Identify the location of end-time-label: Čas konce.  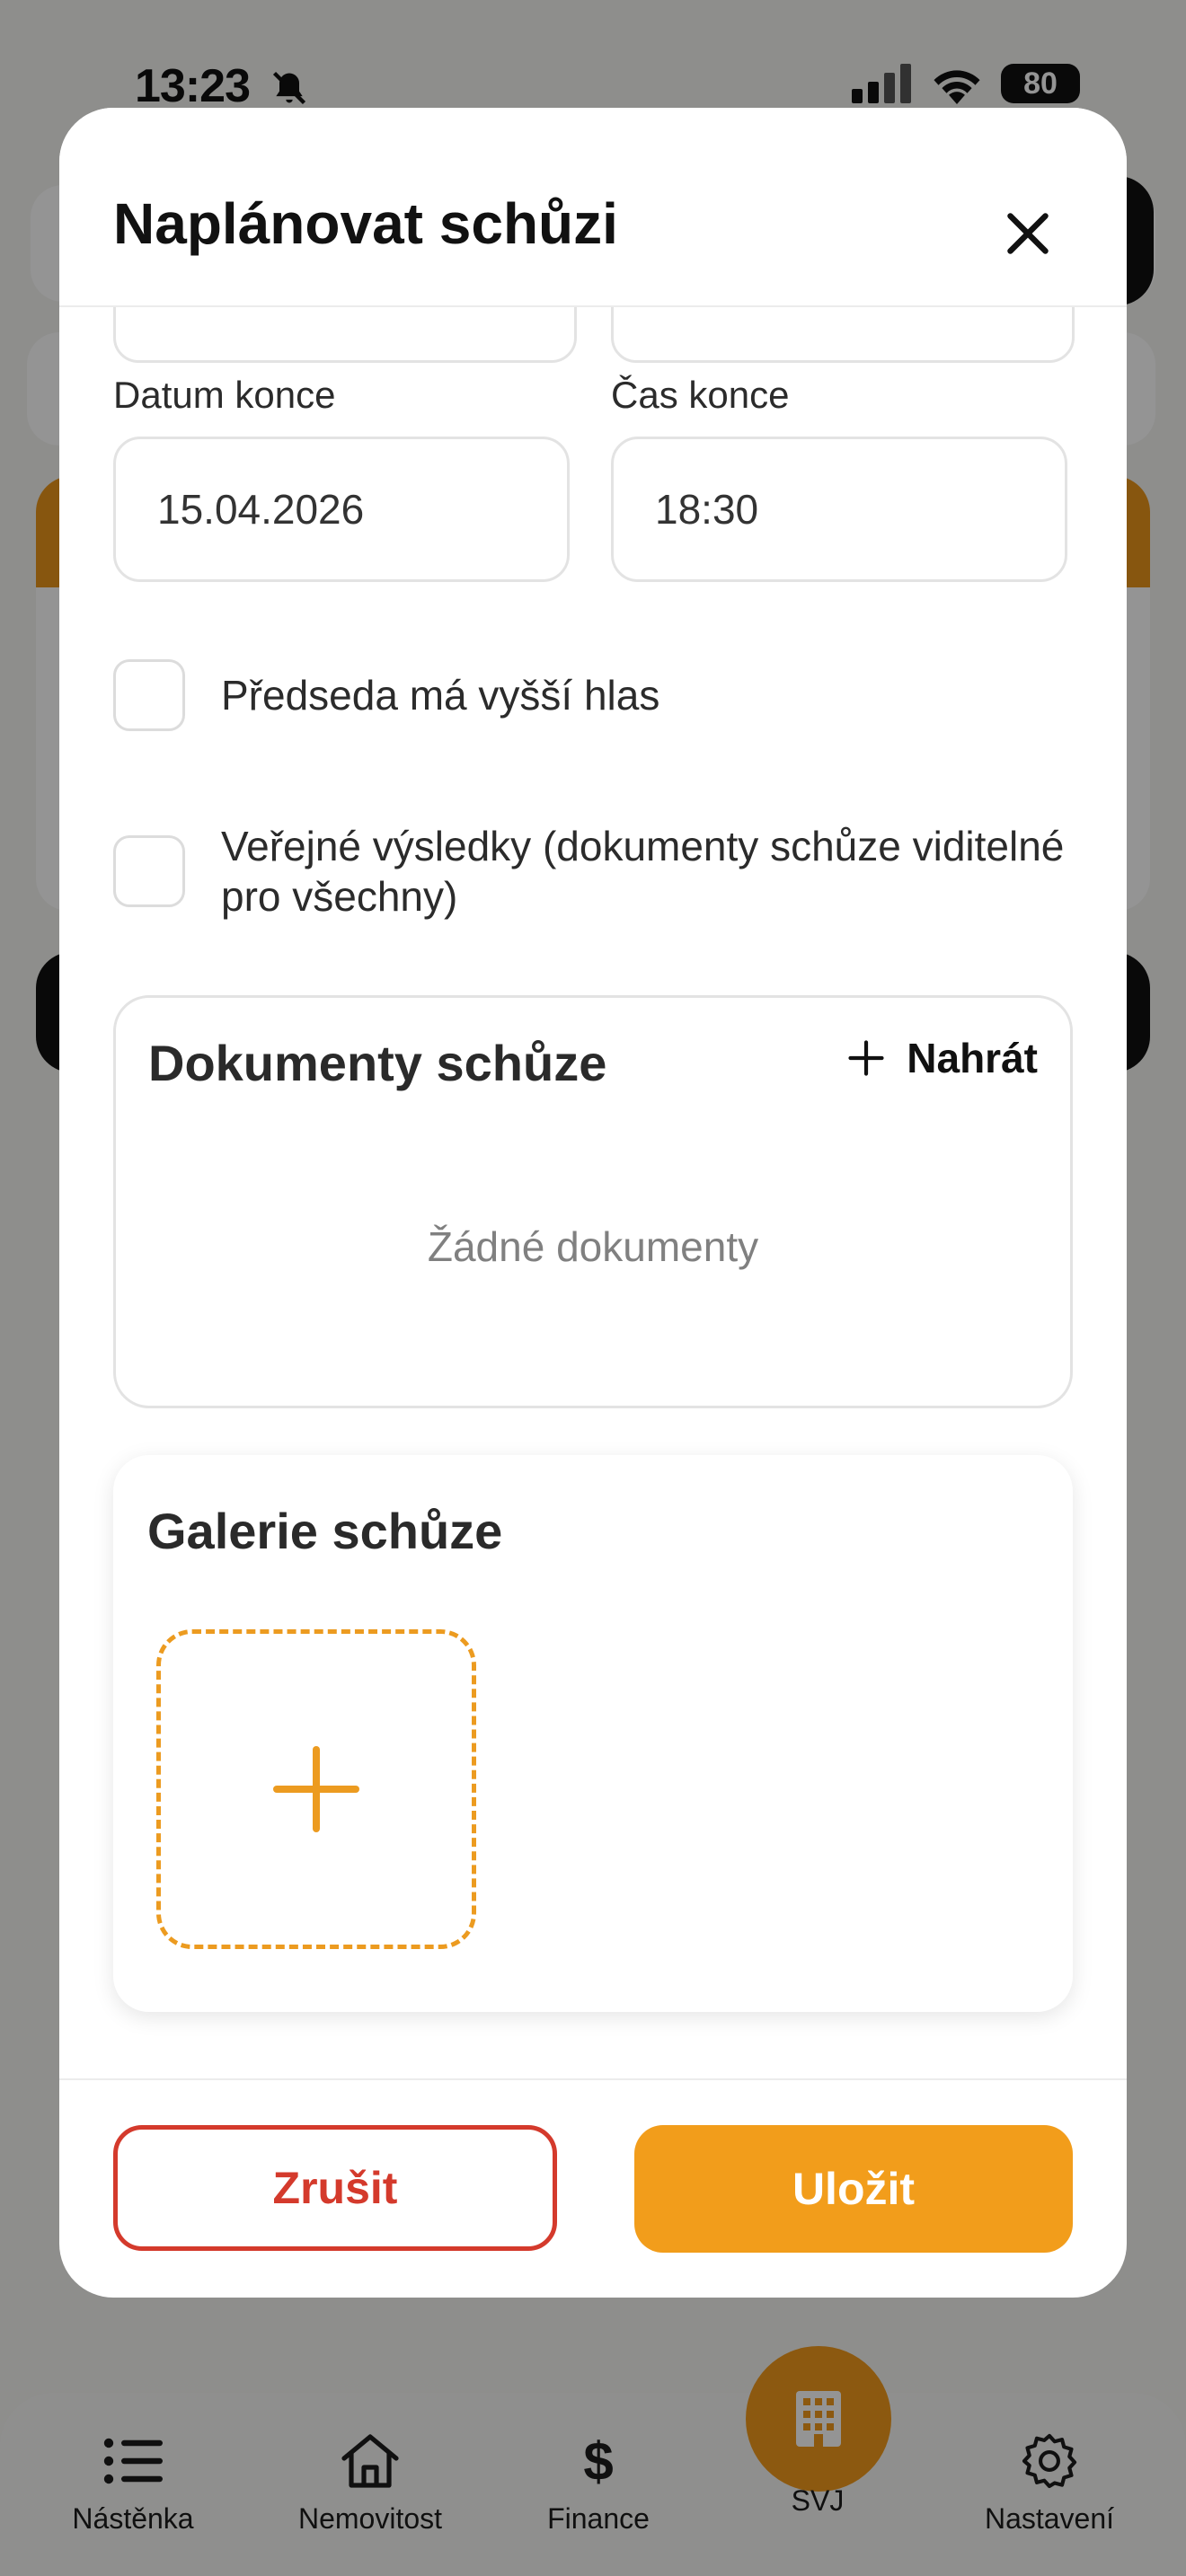
(700, 395).